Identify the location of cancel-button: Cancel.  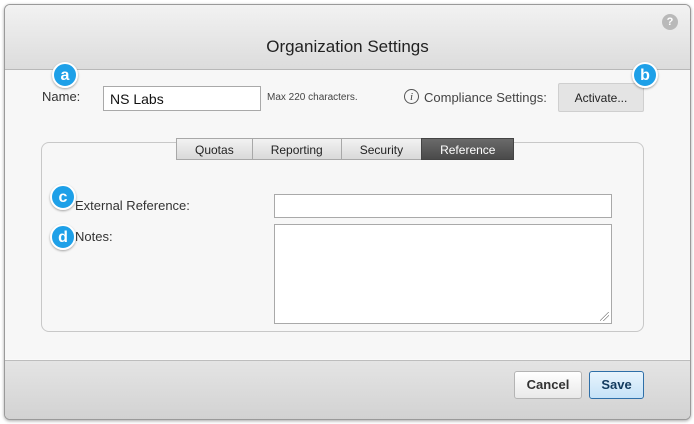
(548, 385).